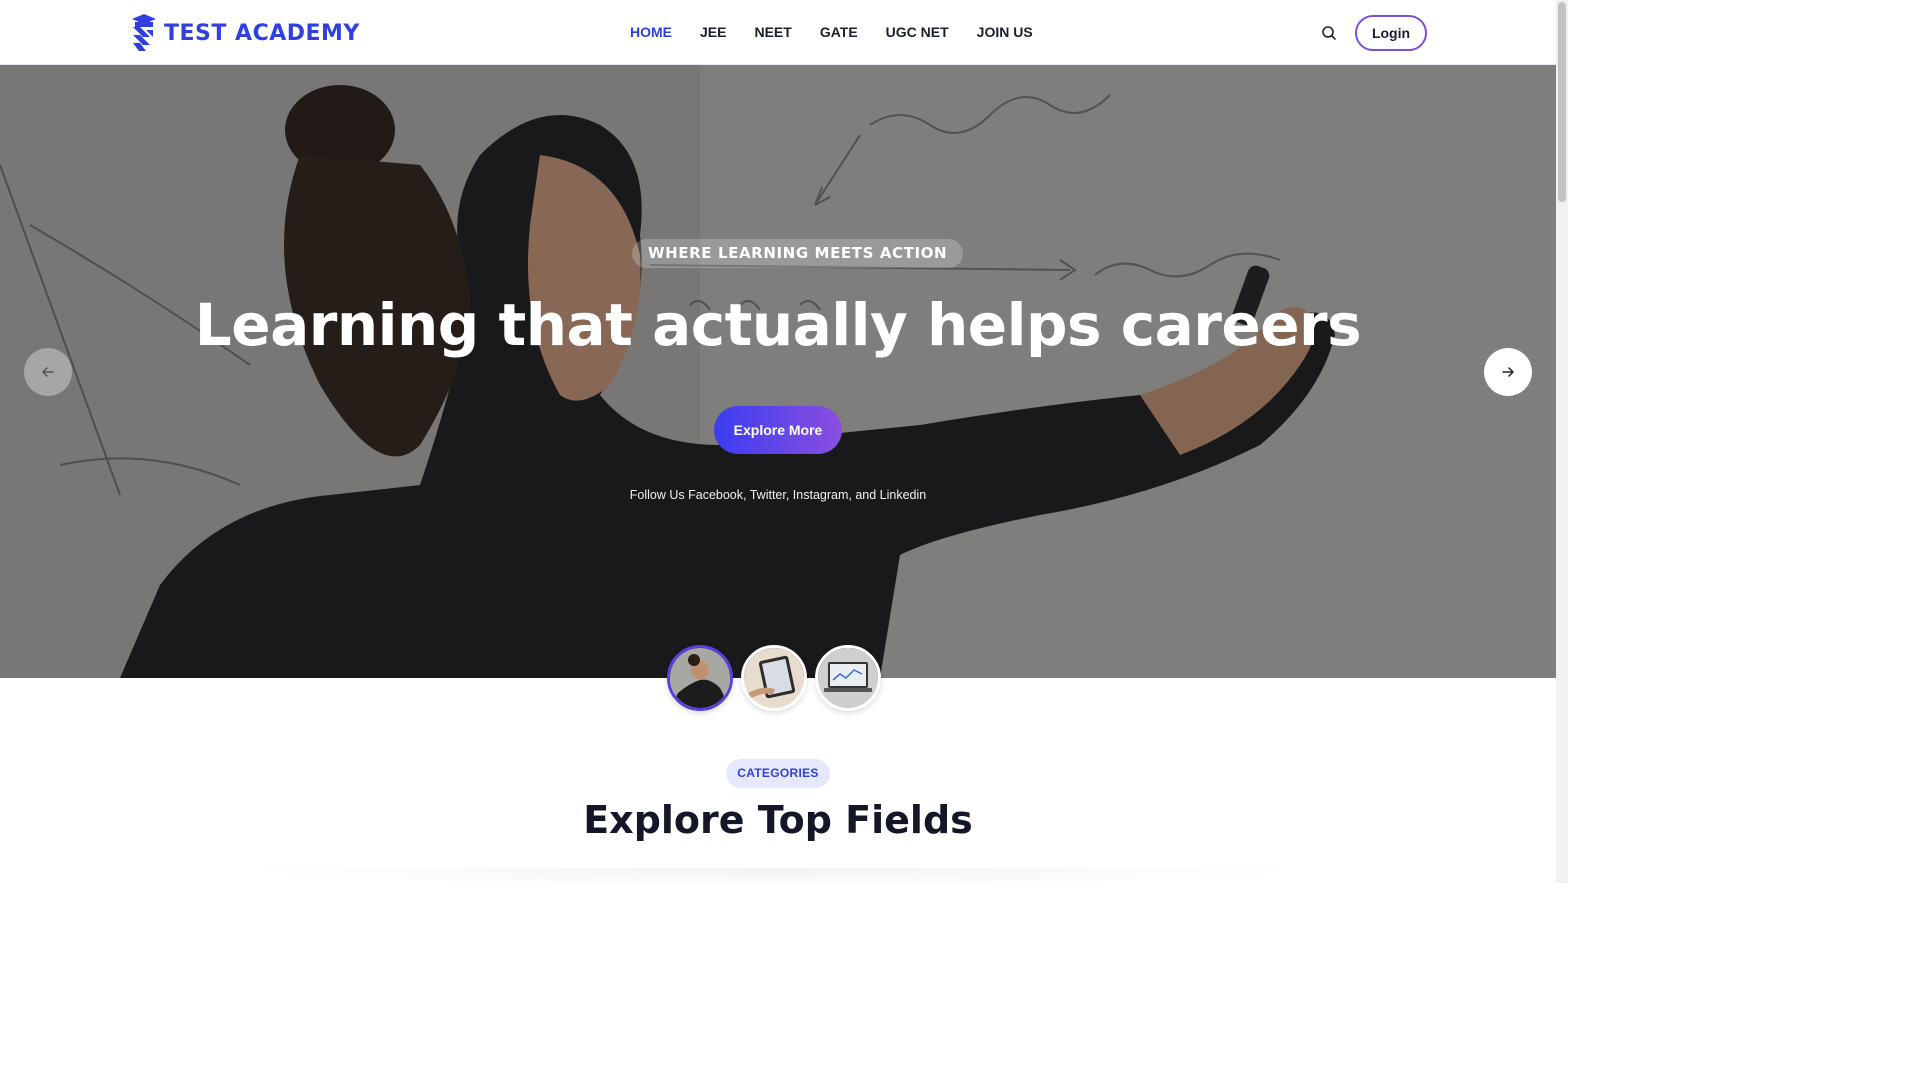 This screenshot has height=1080, width=1920. I want to click on scrollbar-thumb, so click(1562, 102).